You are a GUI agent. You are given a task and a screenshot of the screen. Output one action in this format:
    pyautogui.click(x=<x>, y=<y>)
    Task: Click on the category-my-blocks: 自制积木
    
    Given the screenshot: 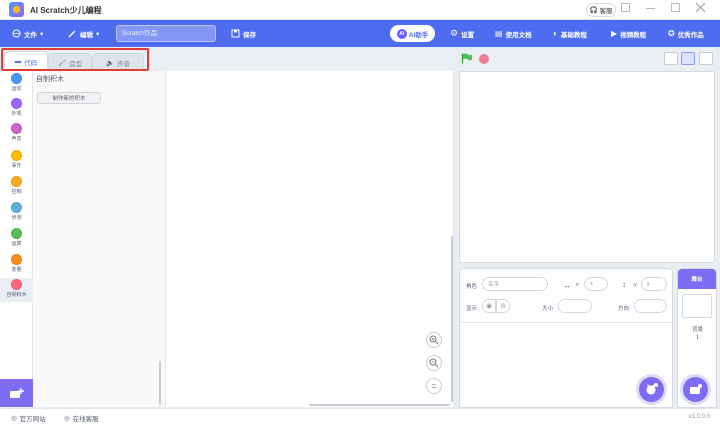 What is the action you would take?
    pyautogui.click(x=16, y=290)
    